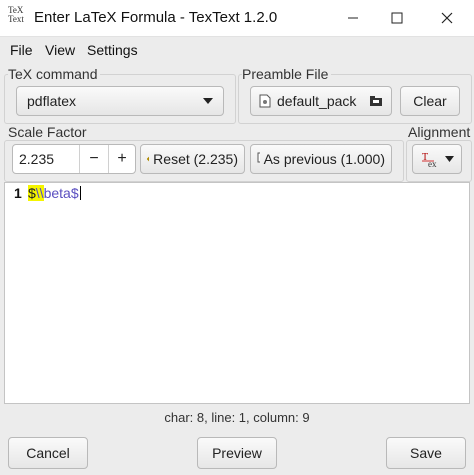  What do you see at coordinates (36, 159) in the screenshot?
I see `scale-factor-input: 2.235` at bounding box center [36, 159].